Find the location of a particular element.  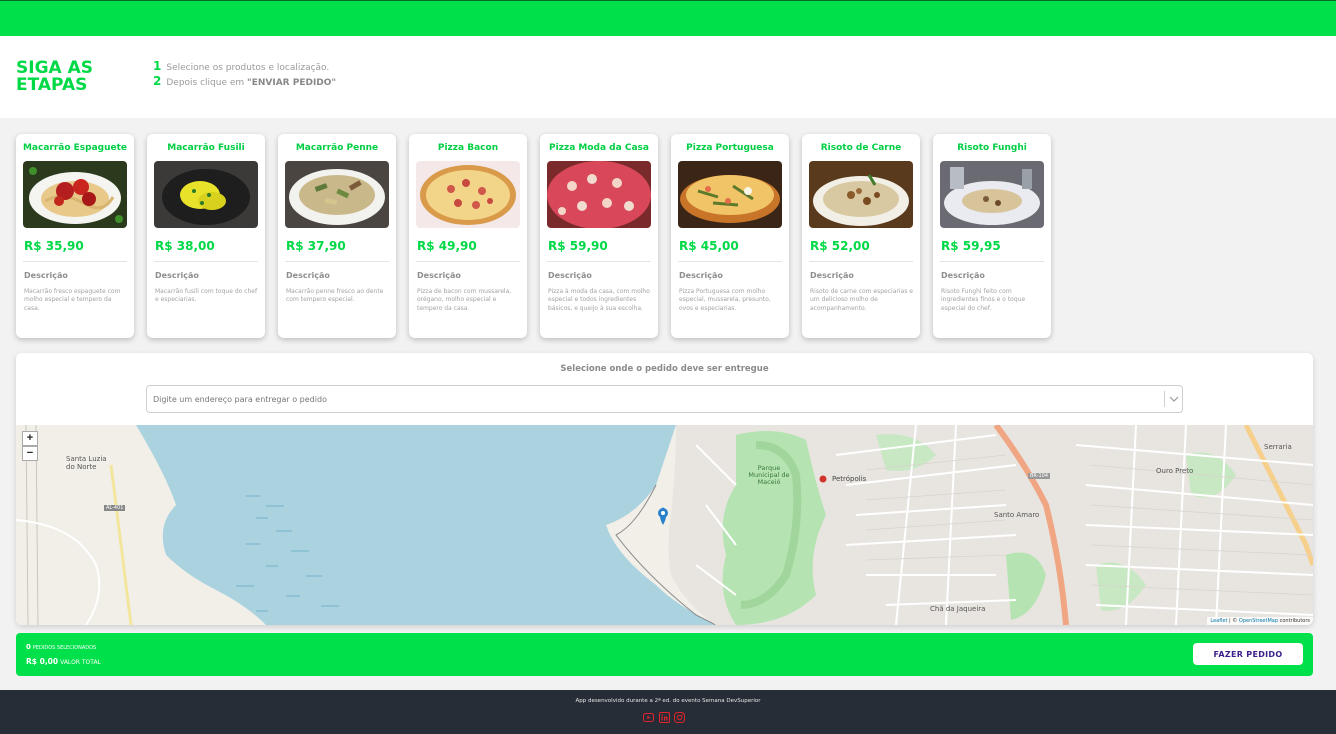

map-label: Serraria is located at coordinates (1278, 447).